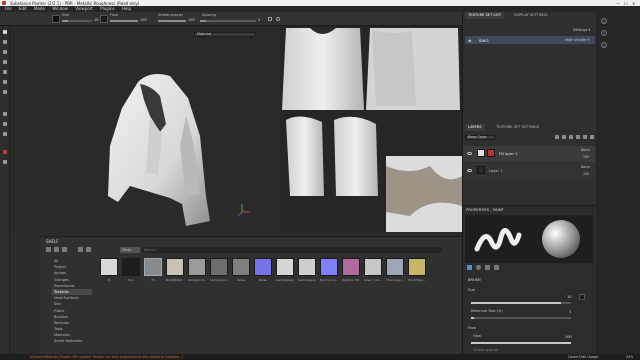 The height and width of the screenshot is (360, 640). What do you see at coordinates (626, 3) in the screenshot?
I see `maximize-button: ☐` at bounding box center [626, 3].